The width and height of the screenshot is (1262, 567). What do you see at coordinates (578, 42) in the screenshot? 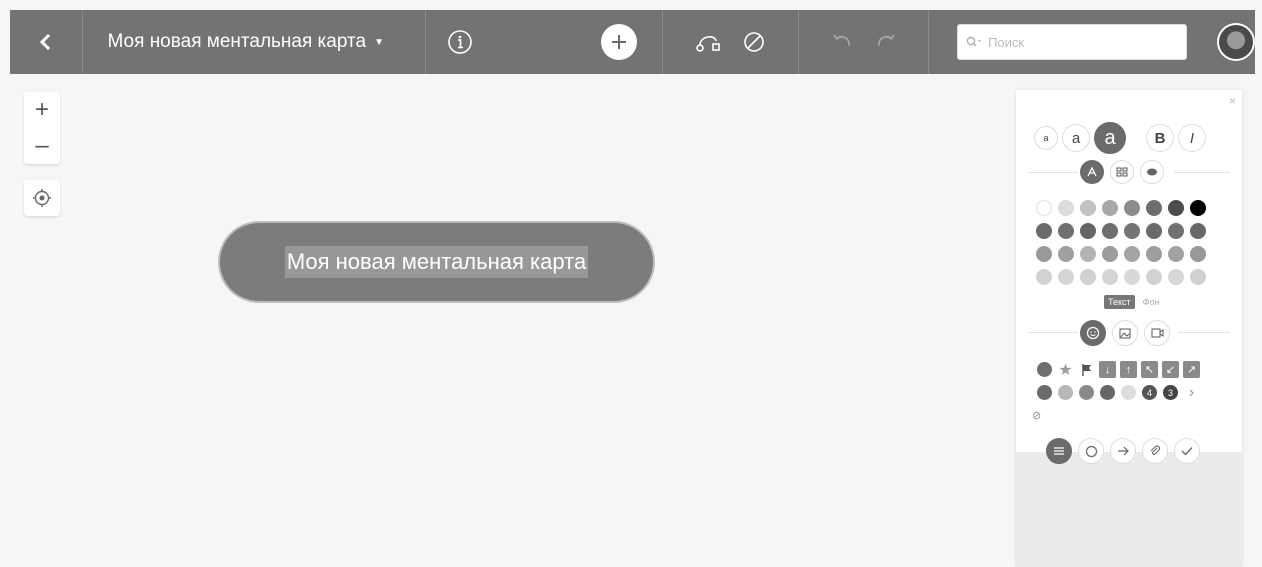
I see `add-node-area` at bounding box center [578, 42].